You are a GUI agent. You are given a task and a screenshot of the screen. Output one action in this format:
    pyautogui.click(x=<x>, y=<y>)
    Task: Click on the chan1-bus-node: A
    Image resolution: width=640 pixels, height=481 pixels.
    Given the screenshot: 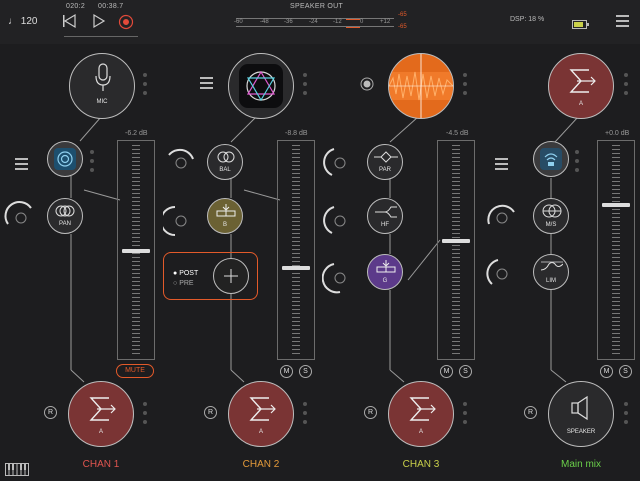 What is the action you would take?
    pyautogui.click(x=101, y=414)
    